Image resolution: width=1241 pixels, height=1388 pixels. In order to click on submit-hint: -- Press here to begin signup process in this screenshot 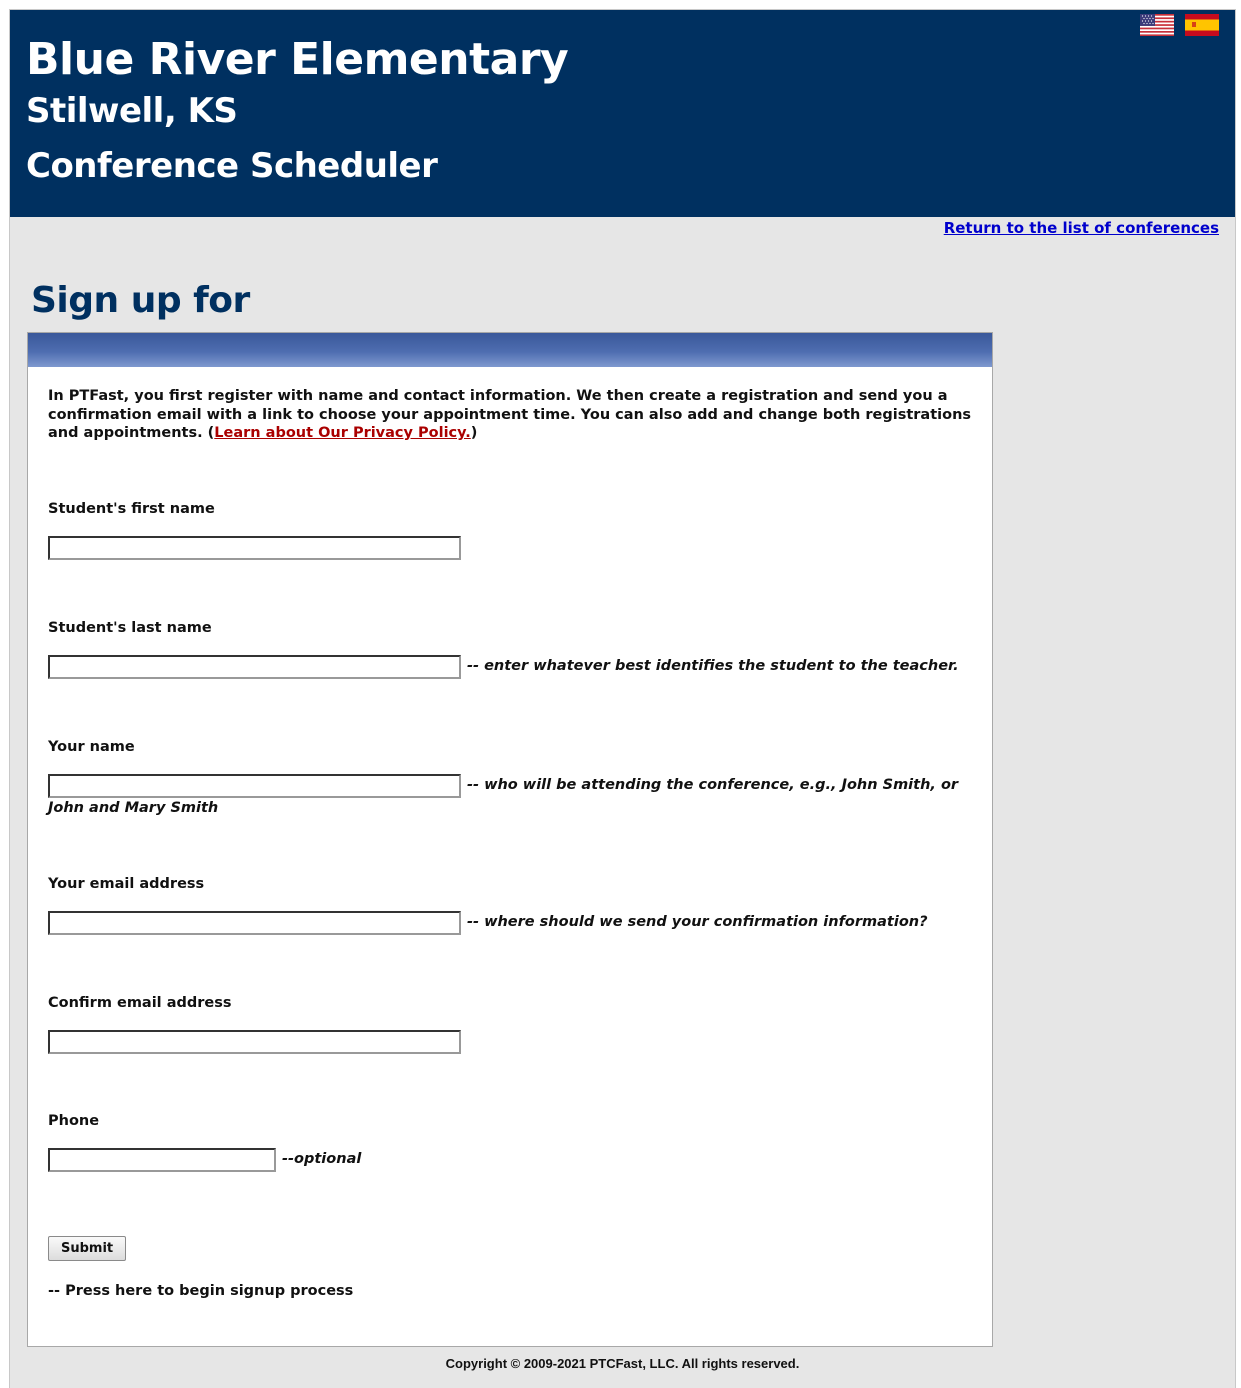, I will do `click(201, 1291)`.